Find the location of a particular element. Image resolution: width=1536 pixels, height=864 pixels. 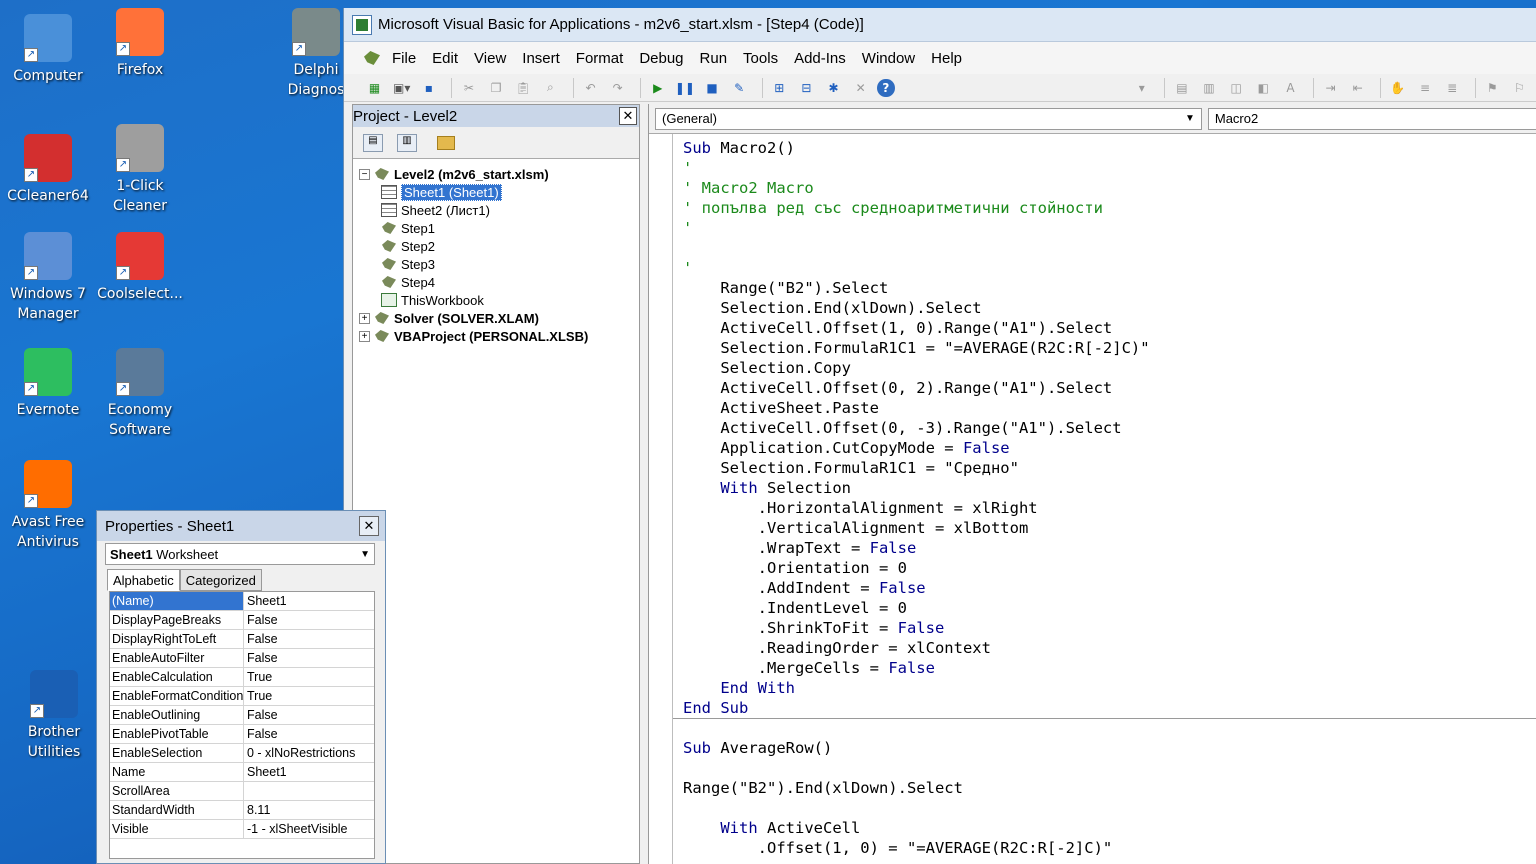

help-icon: ? is located at coordinates (886, 87).